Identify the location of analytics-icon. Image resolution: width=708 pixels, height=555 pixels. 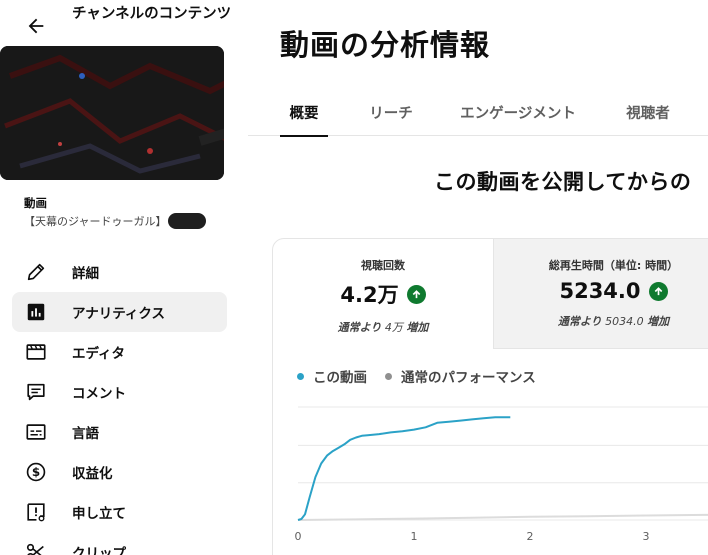
(36, 312).